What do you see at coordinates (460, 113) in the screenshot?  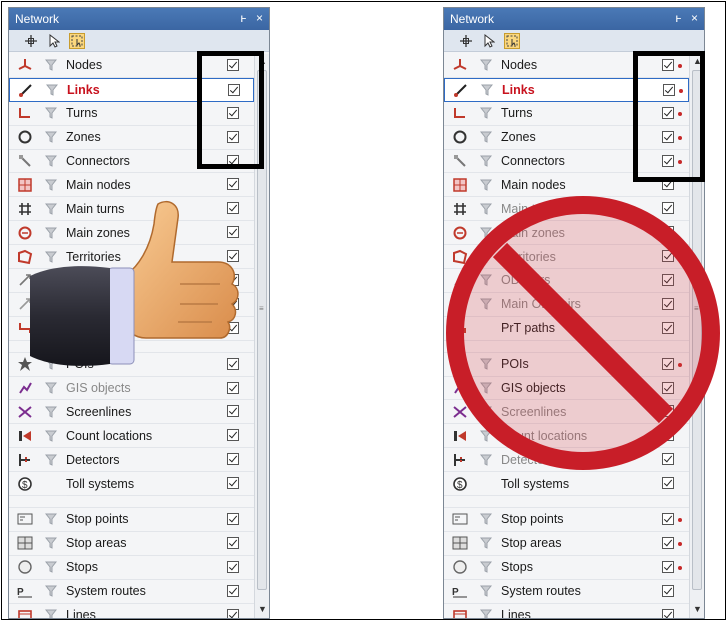 I see `turn-icon` at bounding box center [460, 113].